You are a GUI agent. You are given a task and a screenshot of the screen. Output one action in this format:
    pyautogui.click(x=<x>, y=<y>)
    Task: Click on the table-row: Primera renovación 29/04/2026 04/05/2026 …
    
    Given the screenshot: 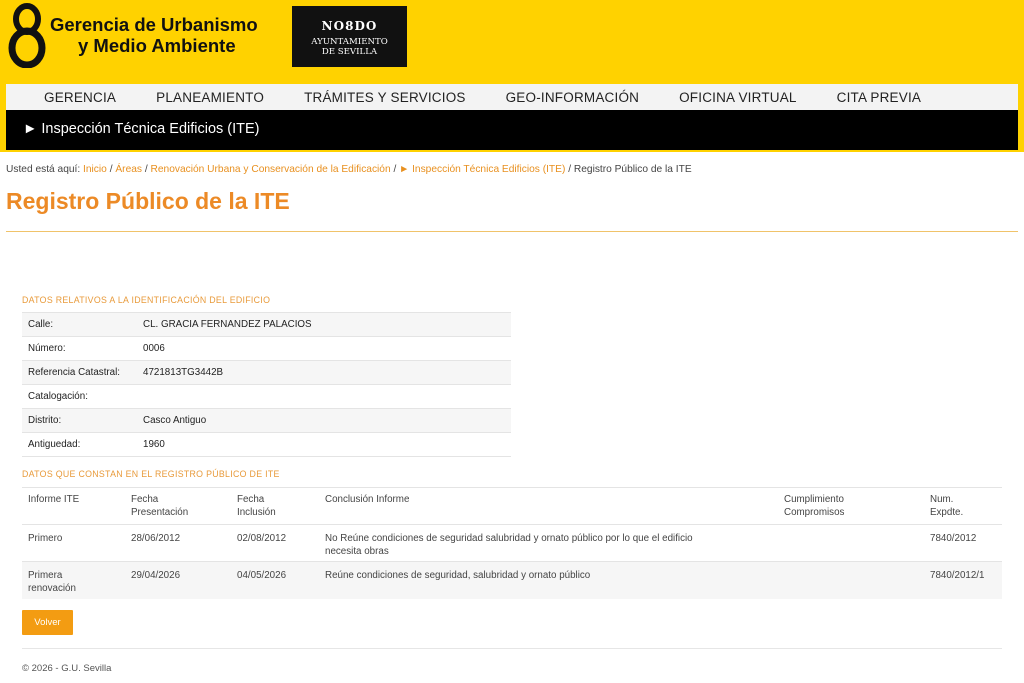 What is the action you would take?
    pyautogui.click(x=512, y=580)
    